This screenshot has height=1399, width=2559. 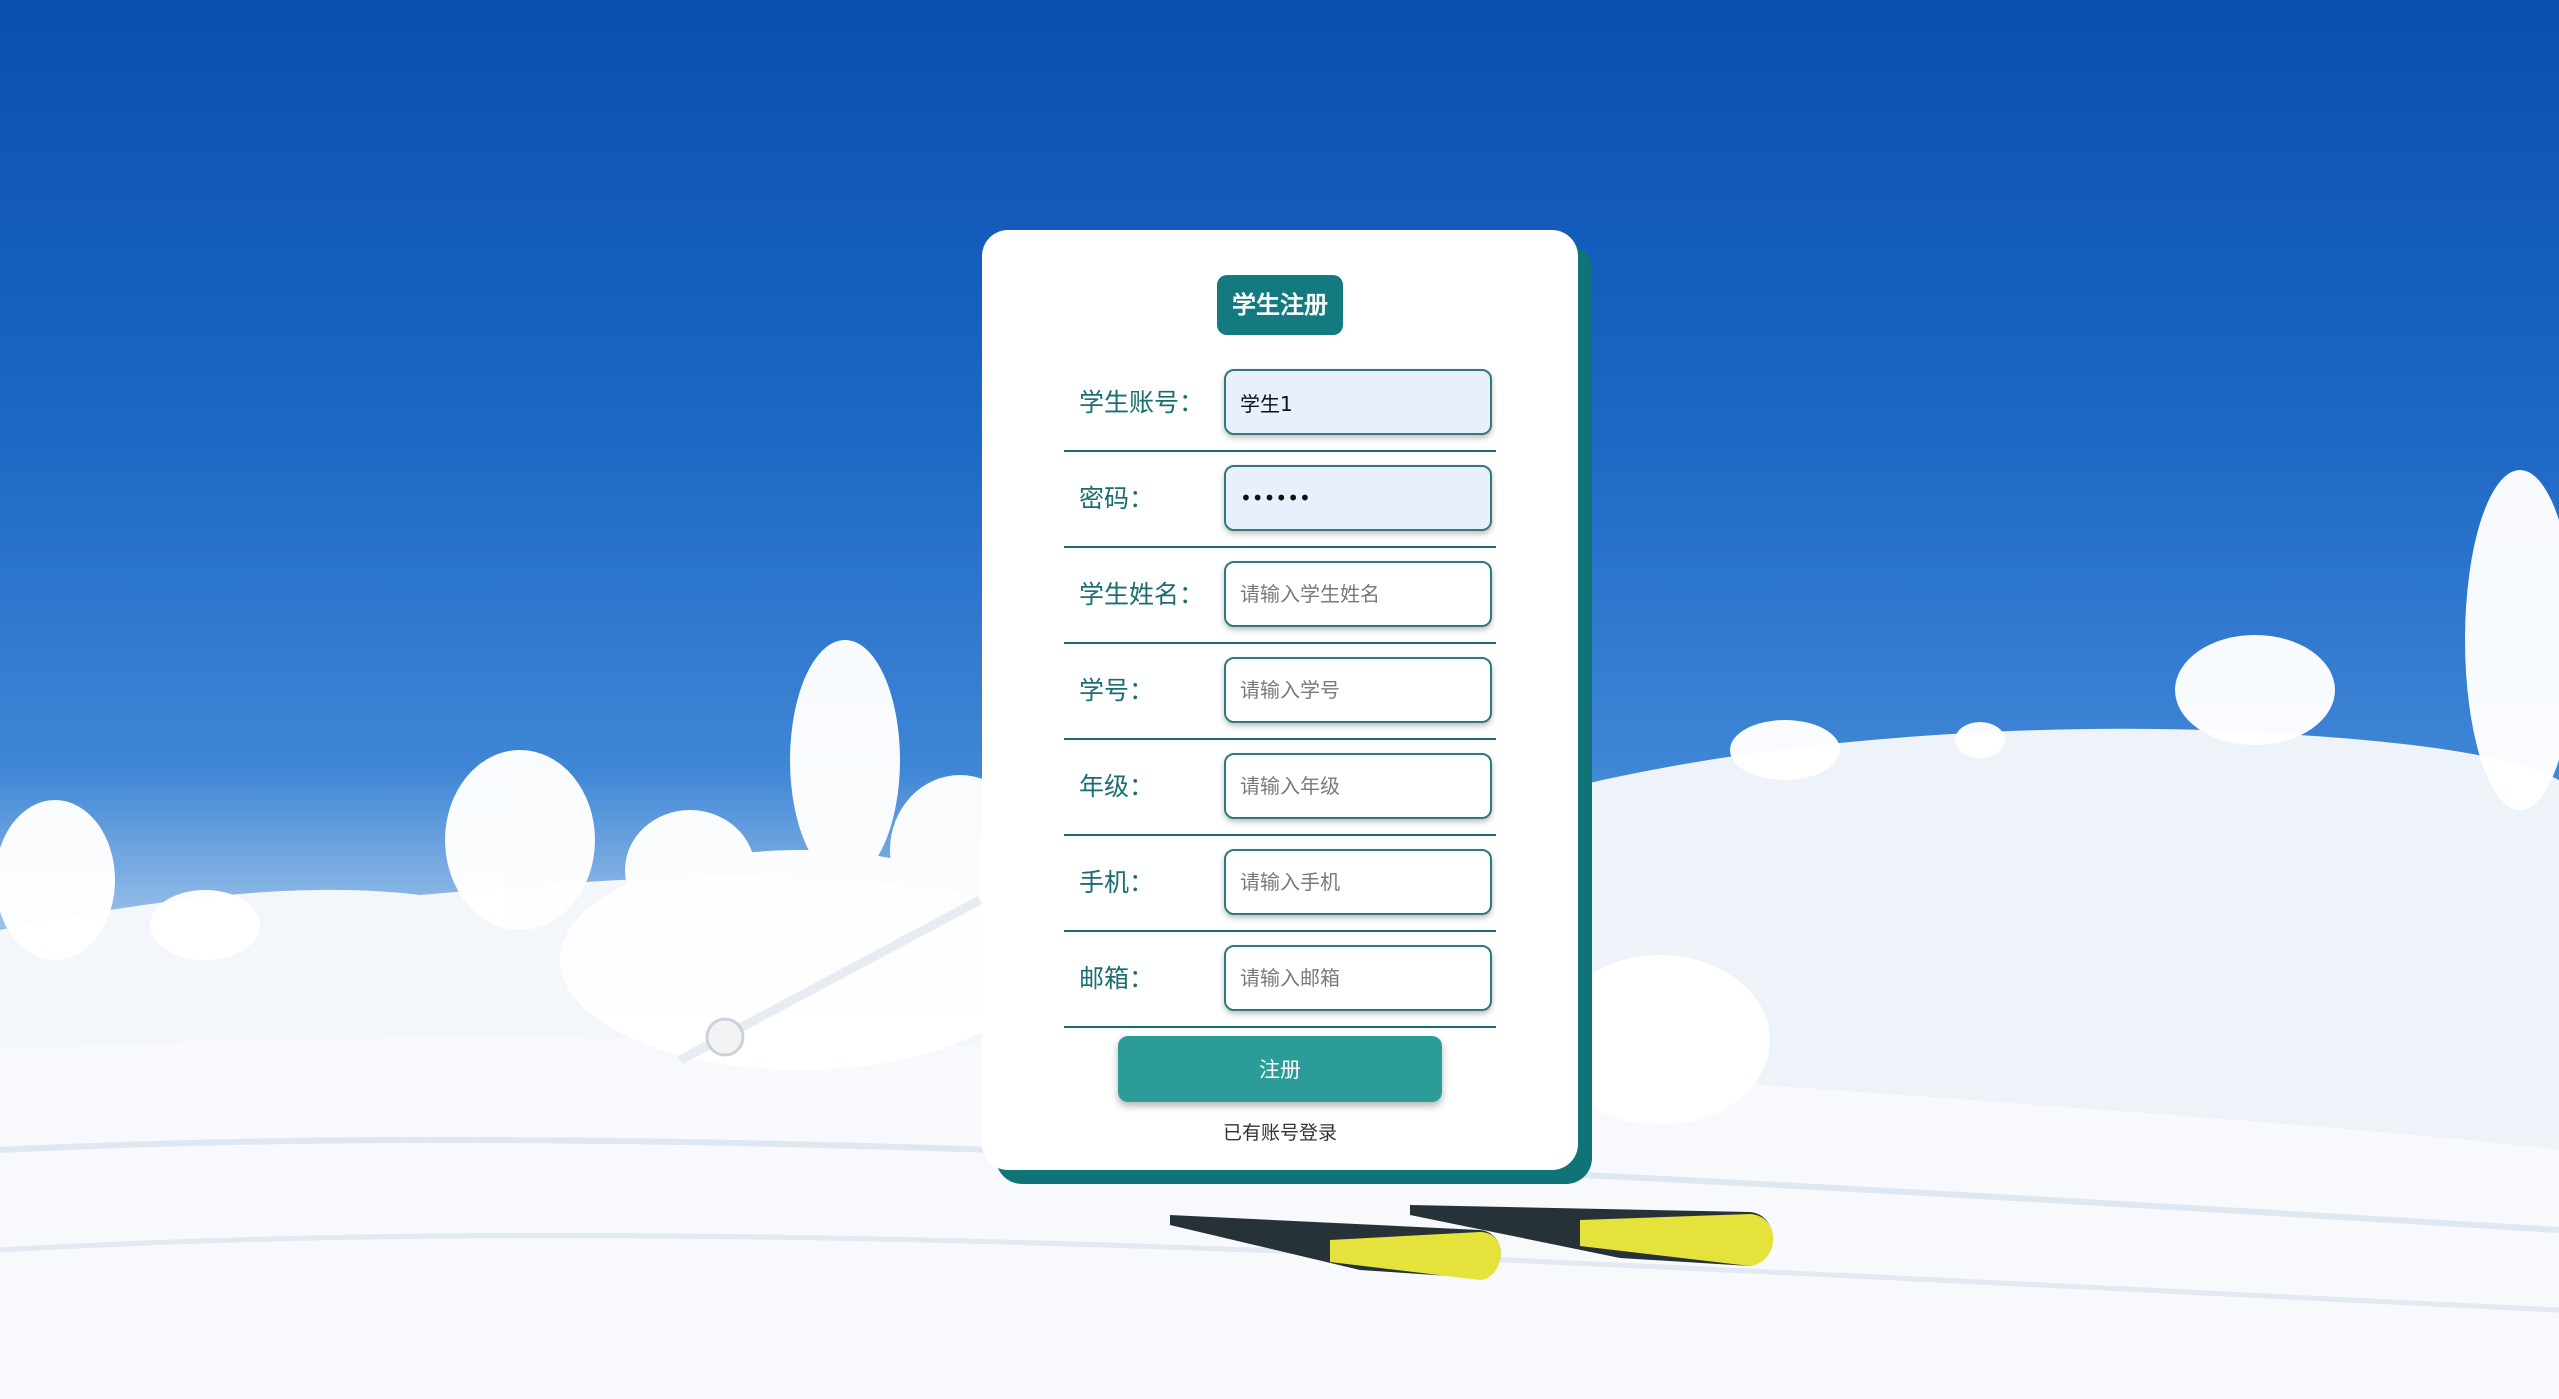 I want to click on password-label: 密码：, so click(x=1117, y=498).